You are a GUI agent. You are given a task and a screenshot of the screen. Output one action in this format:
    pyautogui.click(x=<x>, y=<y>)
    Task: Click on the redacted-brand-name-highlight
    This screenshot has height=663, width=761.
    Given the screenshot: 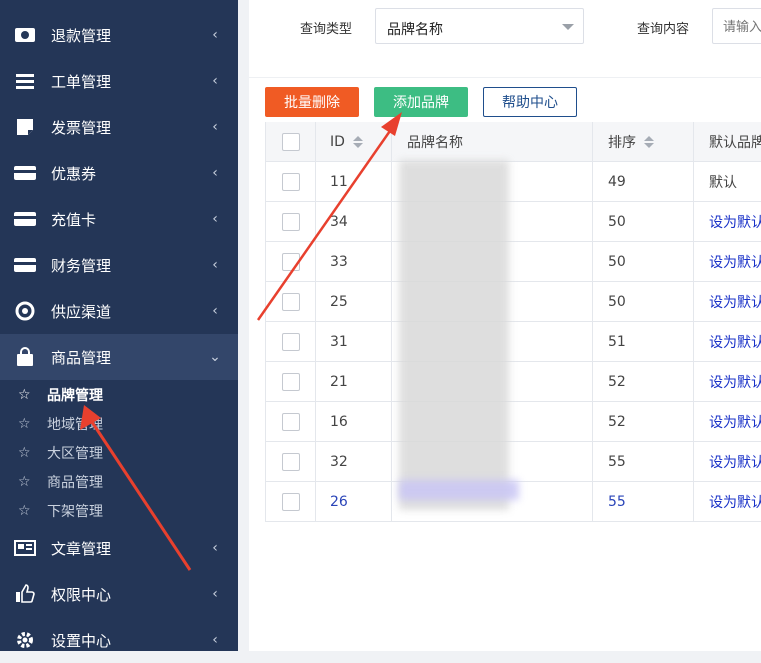 What is the action you would take?
    pyautogui.click(x=459, y=490)
    